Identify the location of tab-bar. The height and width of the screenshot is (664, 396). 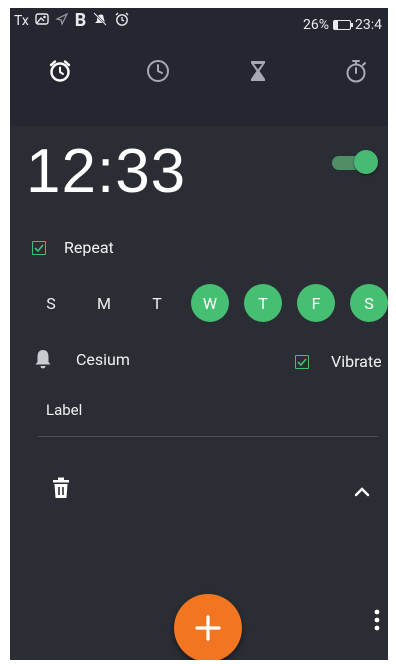
(199, 76).